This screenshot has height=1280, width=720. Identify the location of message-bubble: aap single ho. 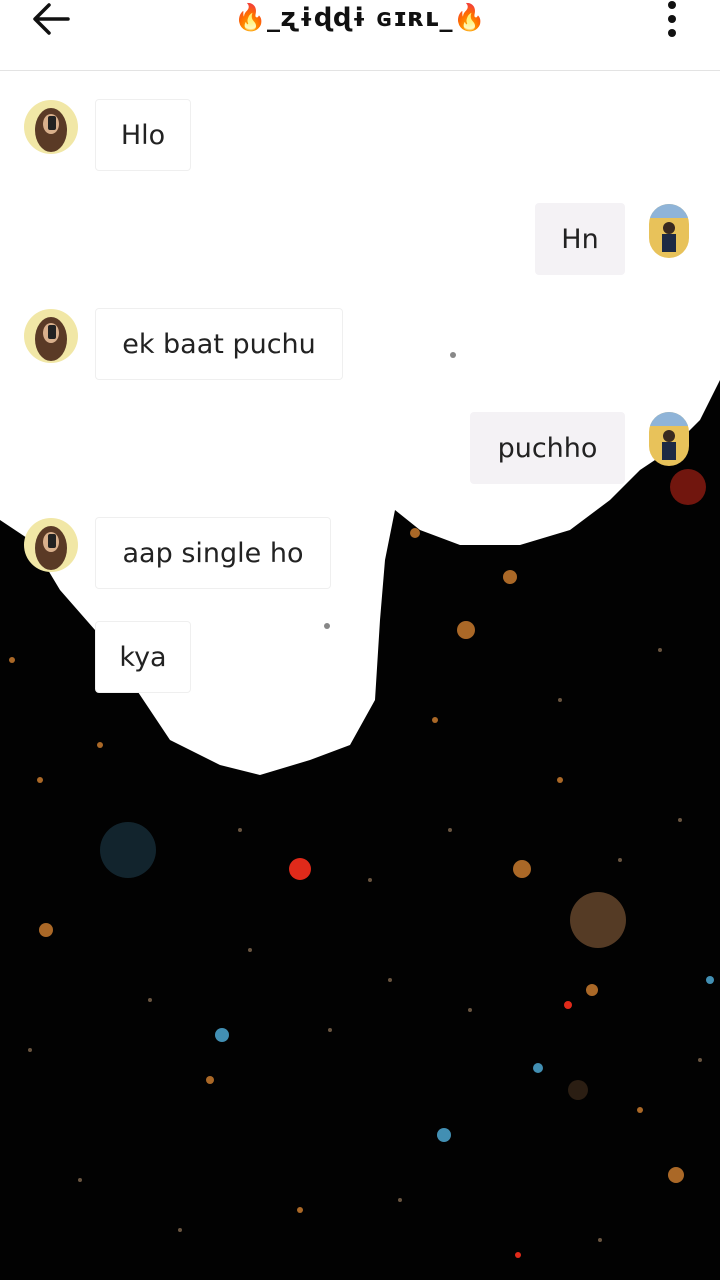
(213, 553).